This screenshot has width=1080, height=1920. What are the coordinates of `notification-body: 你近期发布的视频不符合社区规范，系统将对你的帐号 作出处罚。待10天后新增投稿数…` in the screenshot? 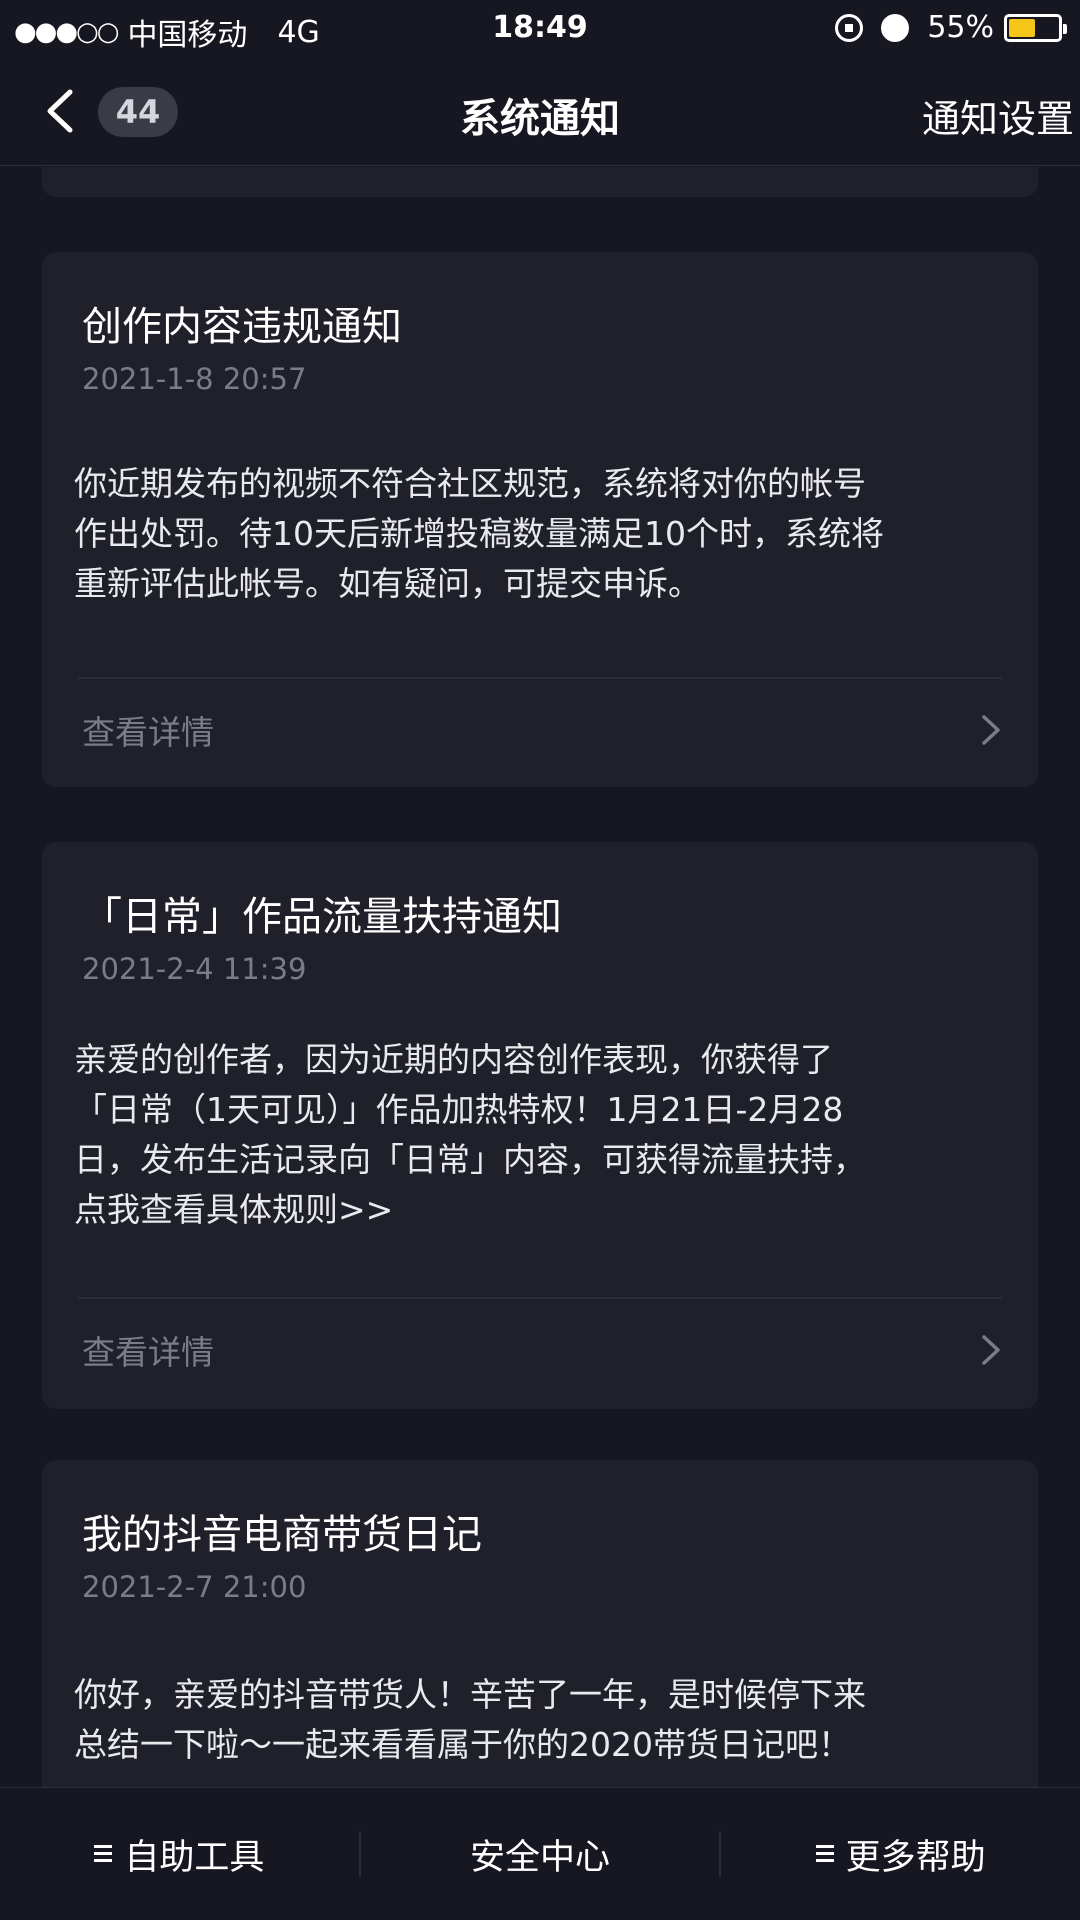 It's located at (479, 533).